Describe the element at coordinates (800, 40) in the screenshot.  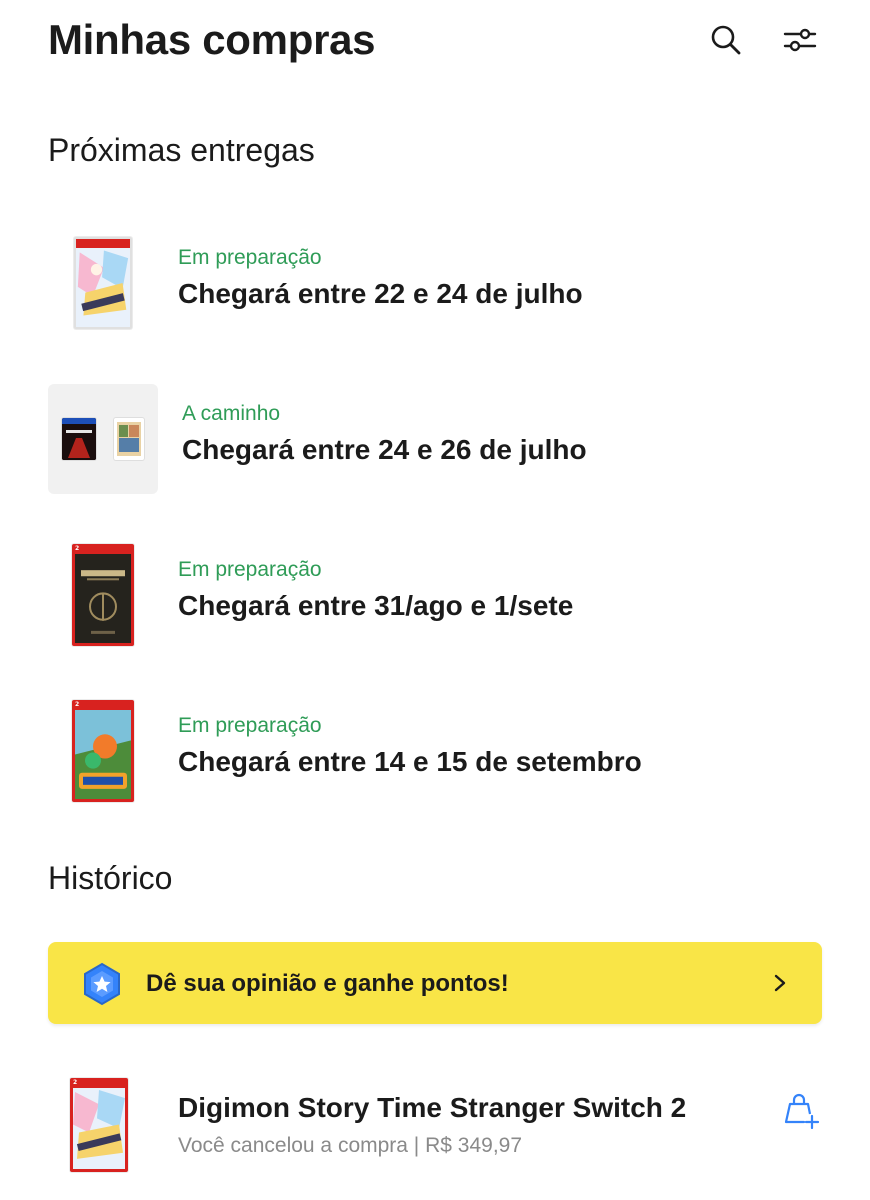
I see `filter-sliders-icon` at that location.